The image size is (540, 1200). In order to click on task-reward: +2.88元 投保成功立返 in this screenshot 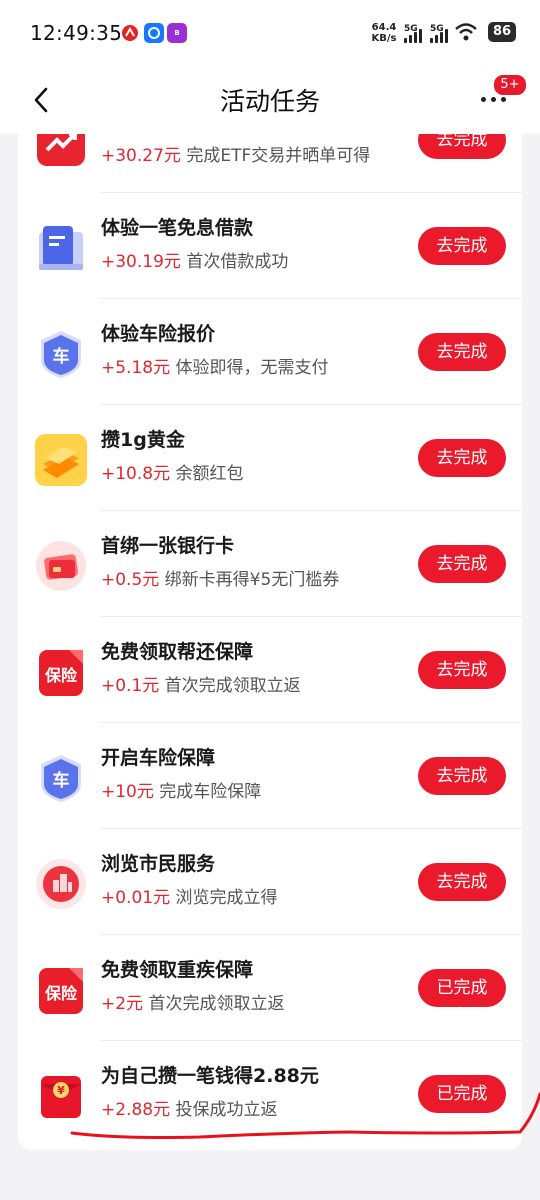, I will do `click(189, 1107)`.